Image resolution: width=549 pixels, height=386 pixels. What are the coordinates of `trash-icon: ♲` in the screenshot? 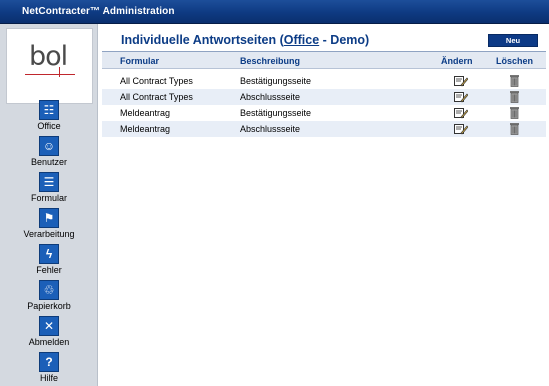 It's located at (49, 290).